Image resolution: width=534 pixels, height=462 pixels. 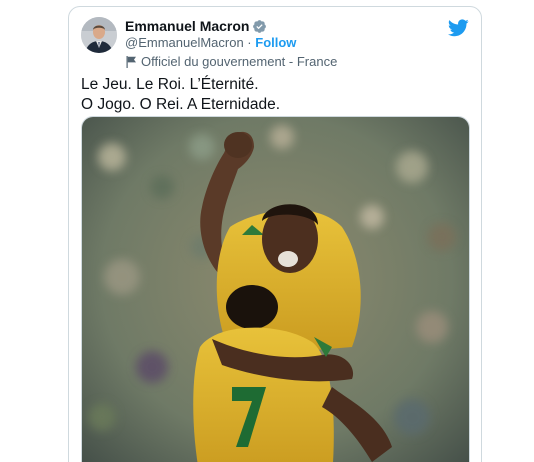 I want to click on tweet-line-1: Le Jeu. Le Roi. L’Éternité., so click(x=170, y=84).